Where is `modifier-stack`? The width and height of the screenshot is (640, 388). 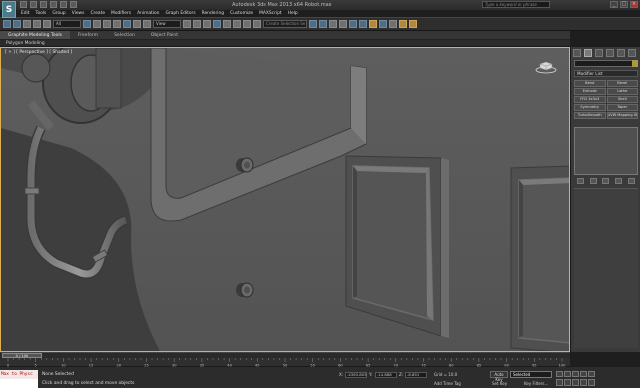 modifier-stack is located at coordinates (606, 151).